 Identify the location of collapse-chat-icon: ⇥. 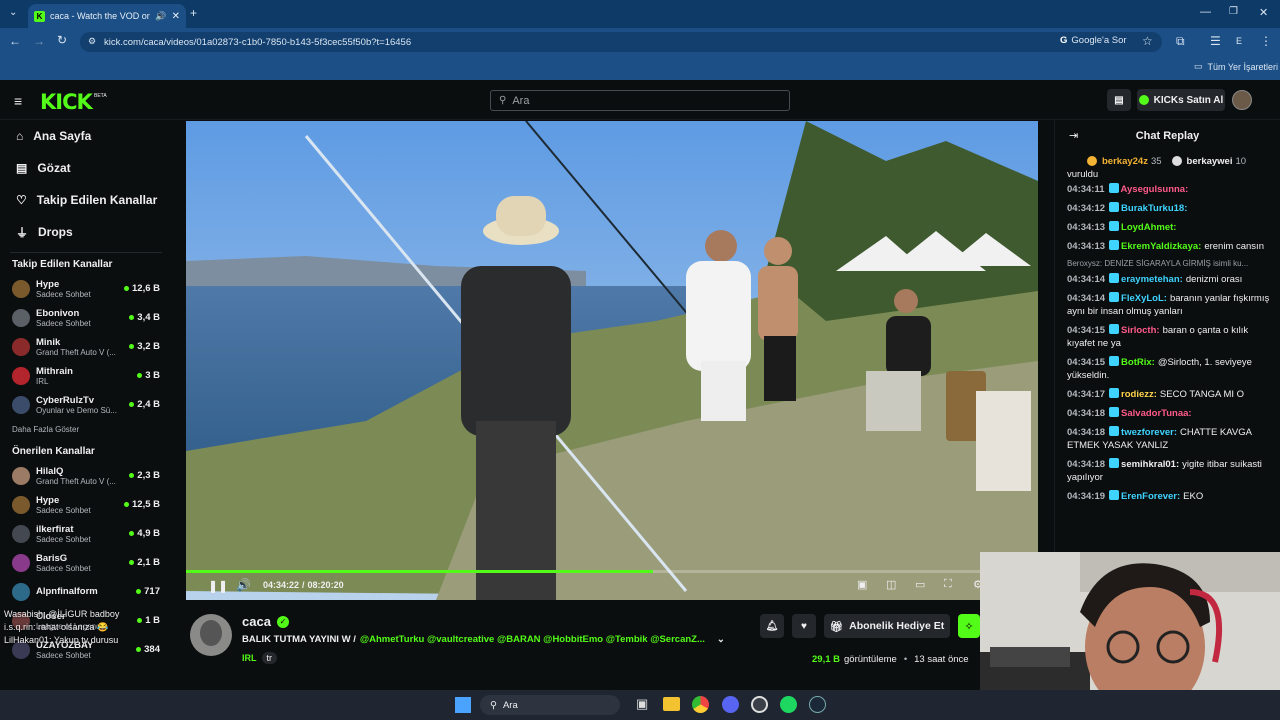
(1073, 135).